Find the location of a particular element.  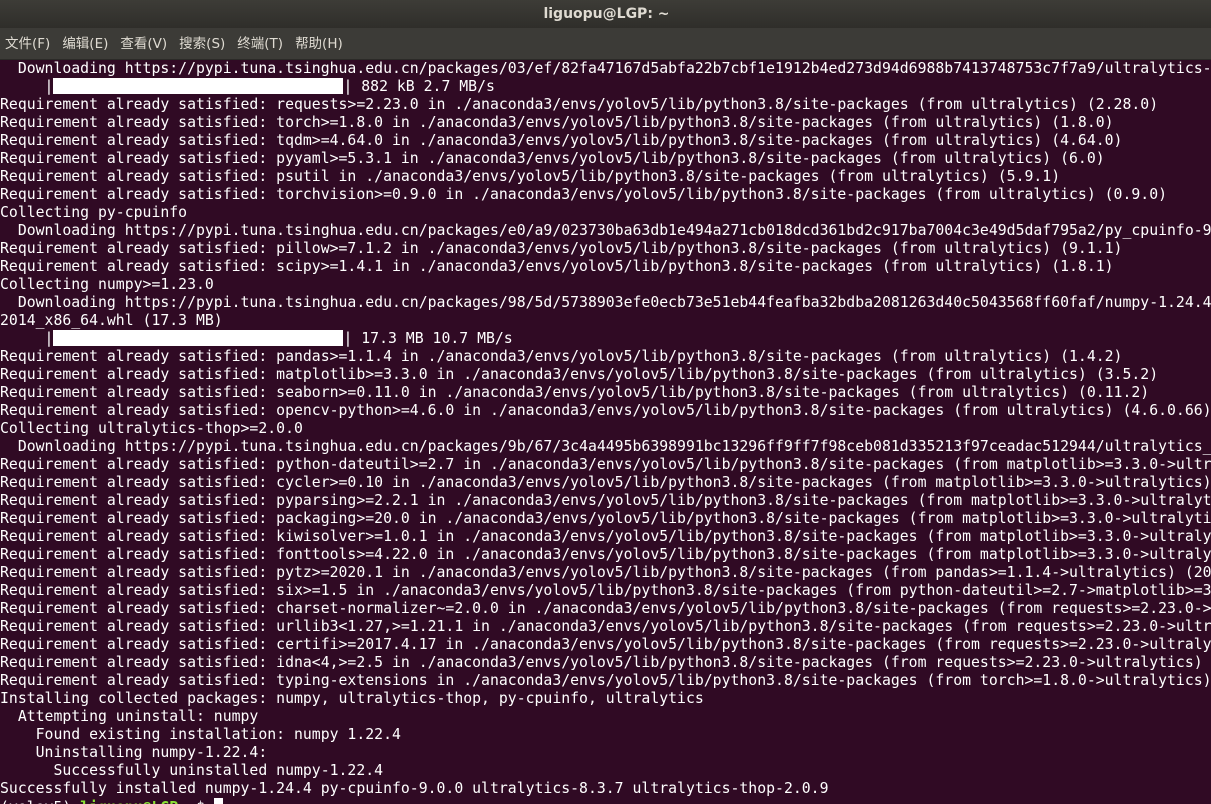

prompt-symbol: $ is located at coordinates (205, 801).